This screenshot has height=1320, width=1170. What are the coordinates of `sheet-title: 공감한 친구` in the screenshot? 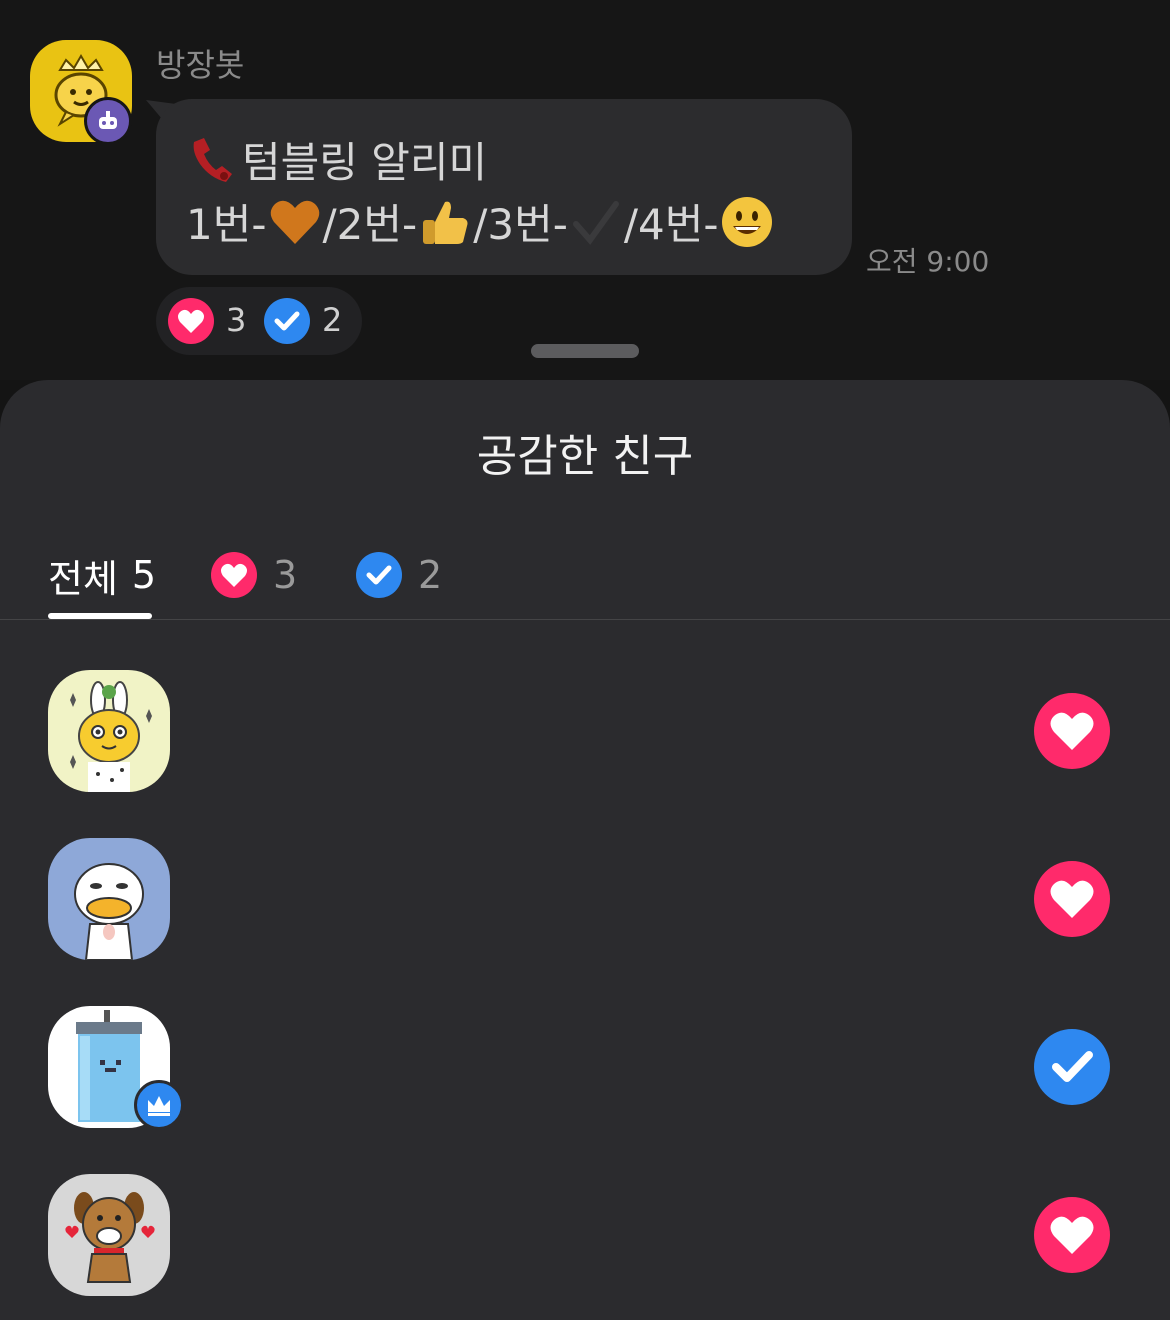 It's located at (585, 456).